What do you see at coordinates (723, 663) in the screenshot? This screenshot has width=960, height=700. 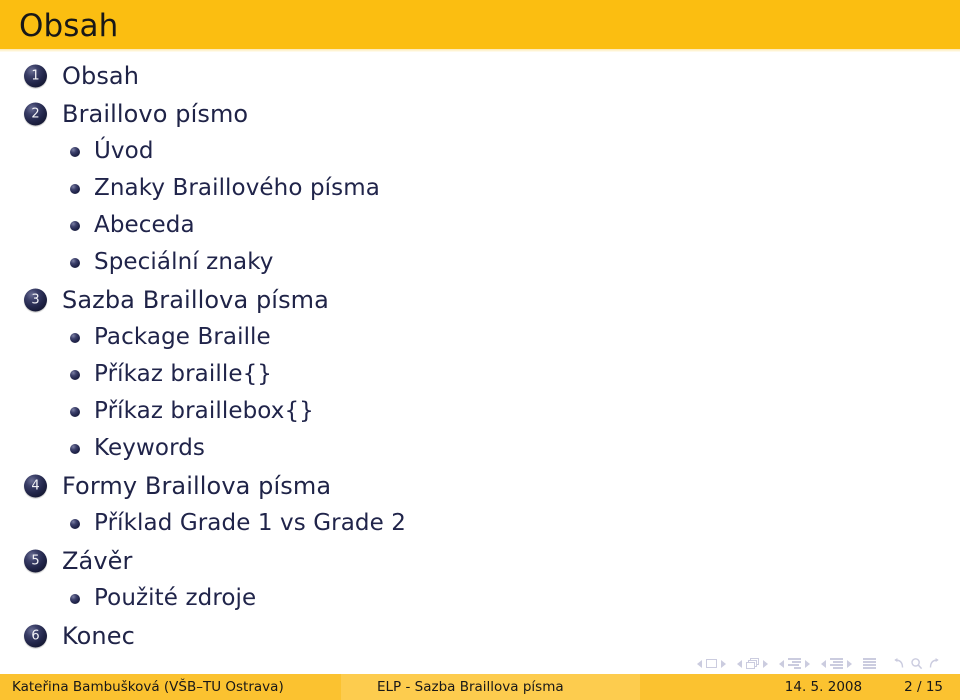 I see `next-slide-icon` at bounding box center [723, 663].